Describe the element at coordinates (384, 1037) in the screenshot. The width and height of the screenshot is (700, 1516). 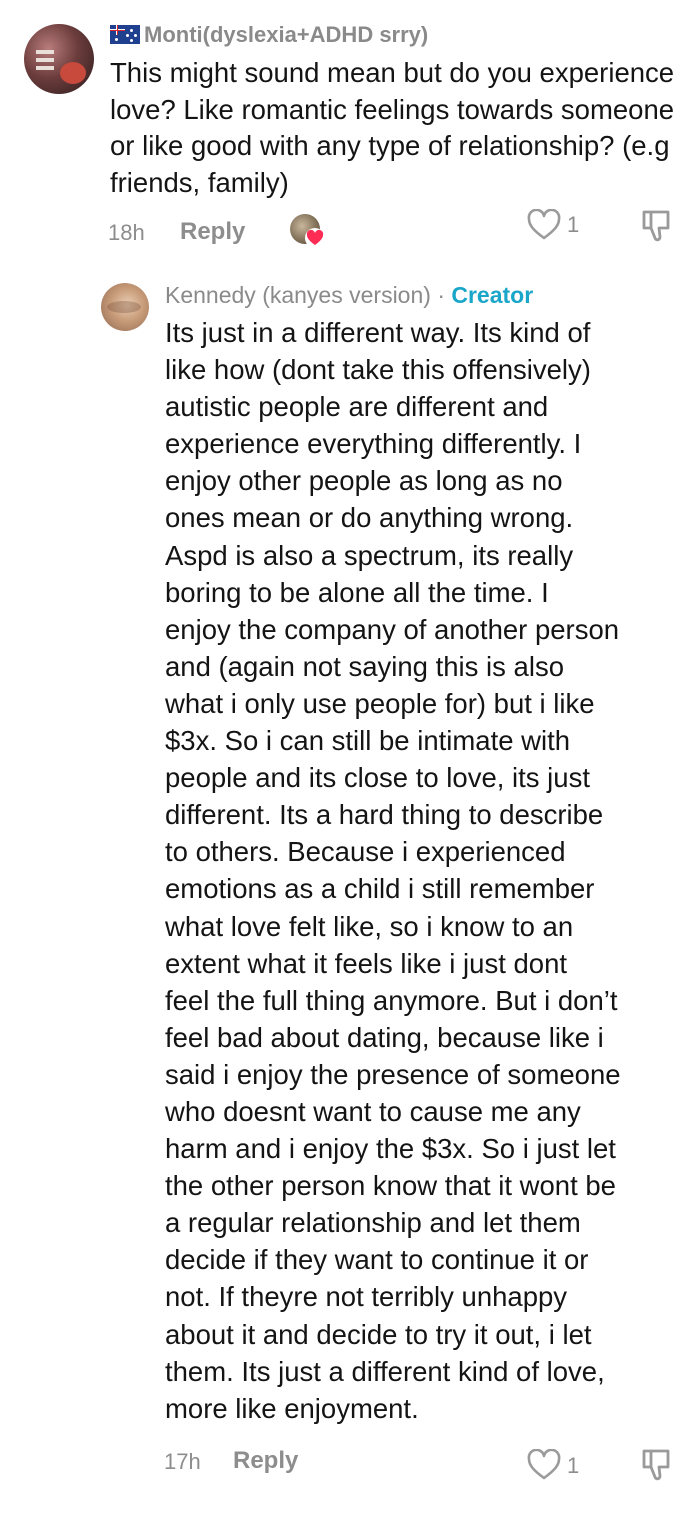
I see `reply-text-line: feel bad about dating, because like i` at that location.